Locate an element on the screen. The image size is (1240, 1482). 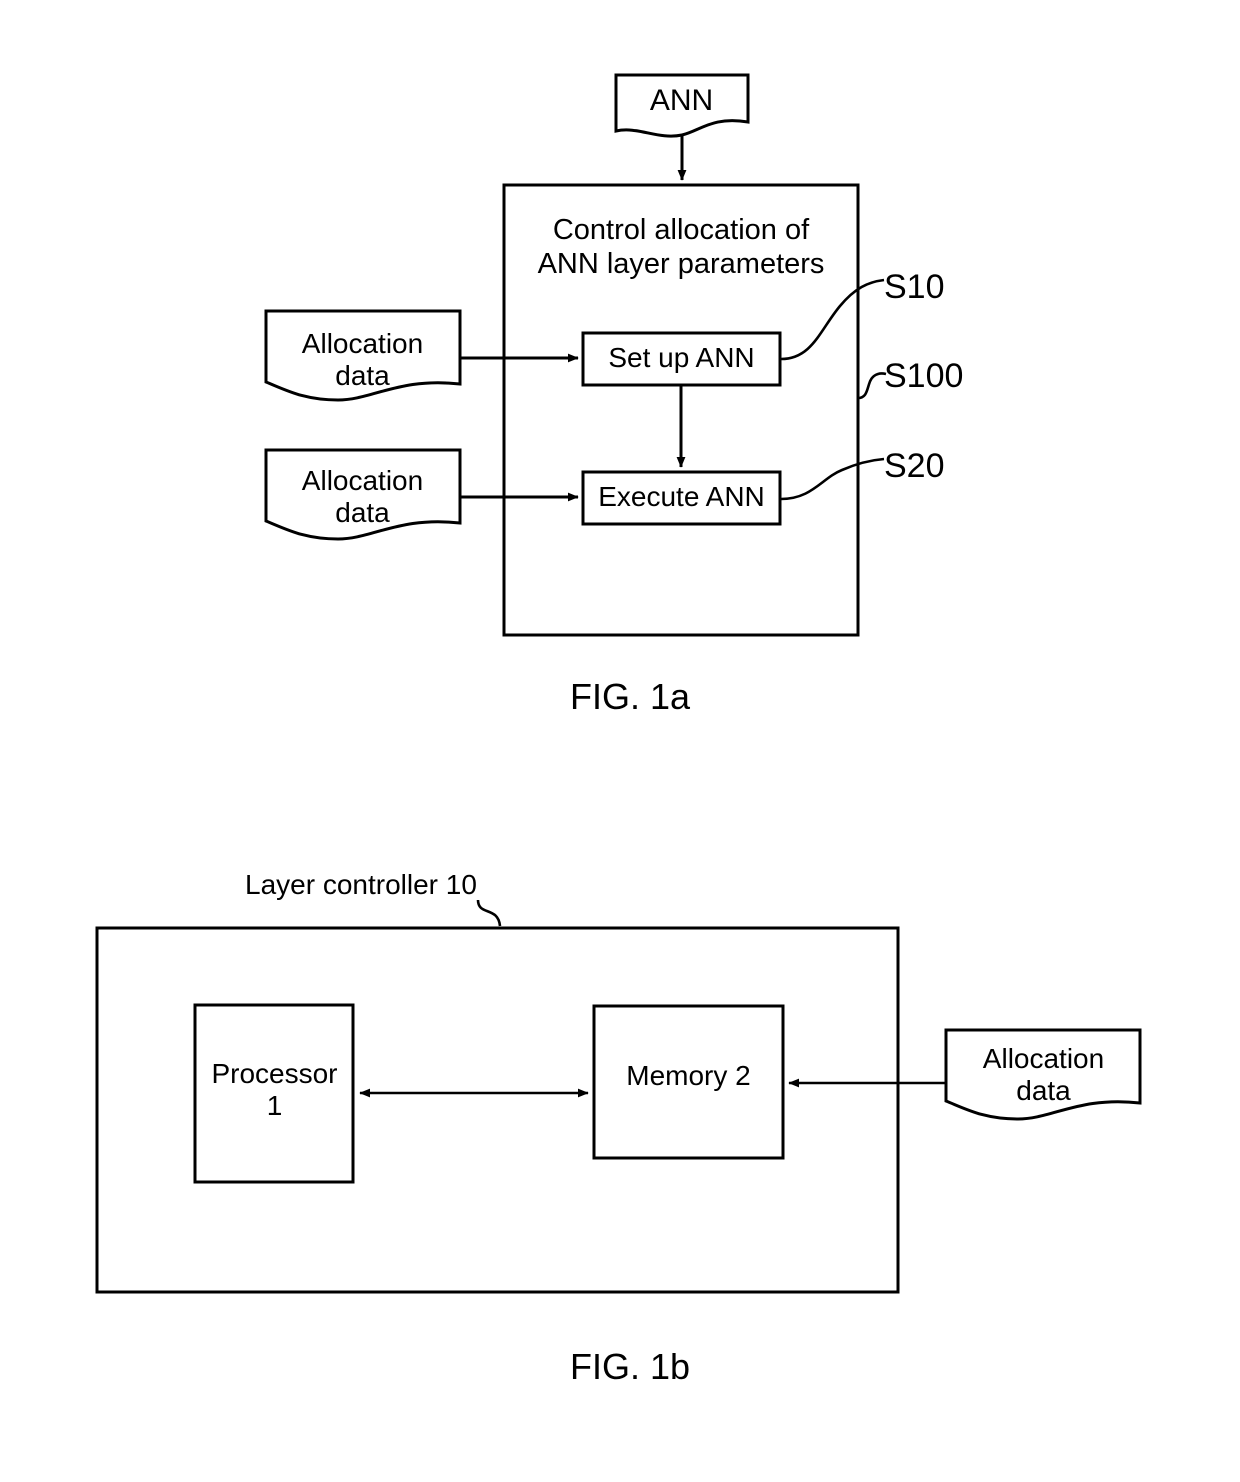
reference-label-s20: S20 is located at coordinates (914, 466).